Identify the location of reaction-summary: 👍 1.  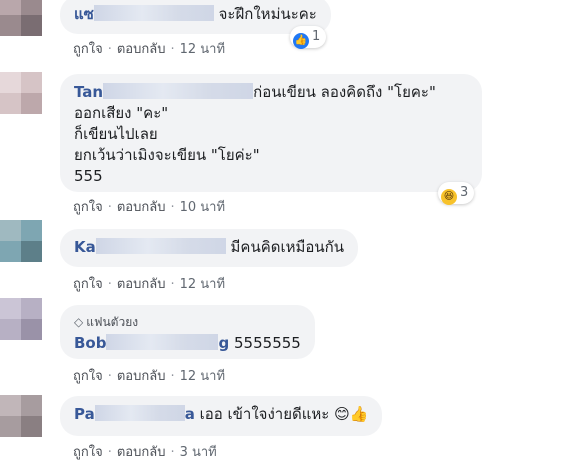
(308, 37).